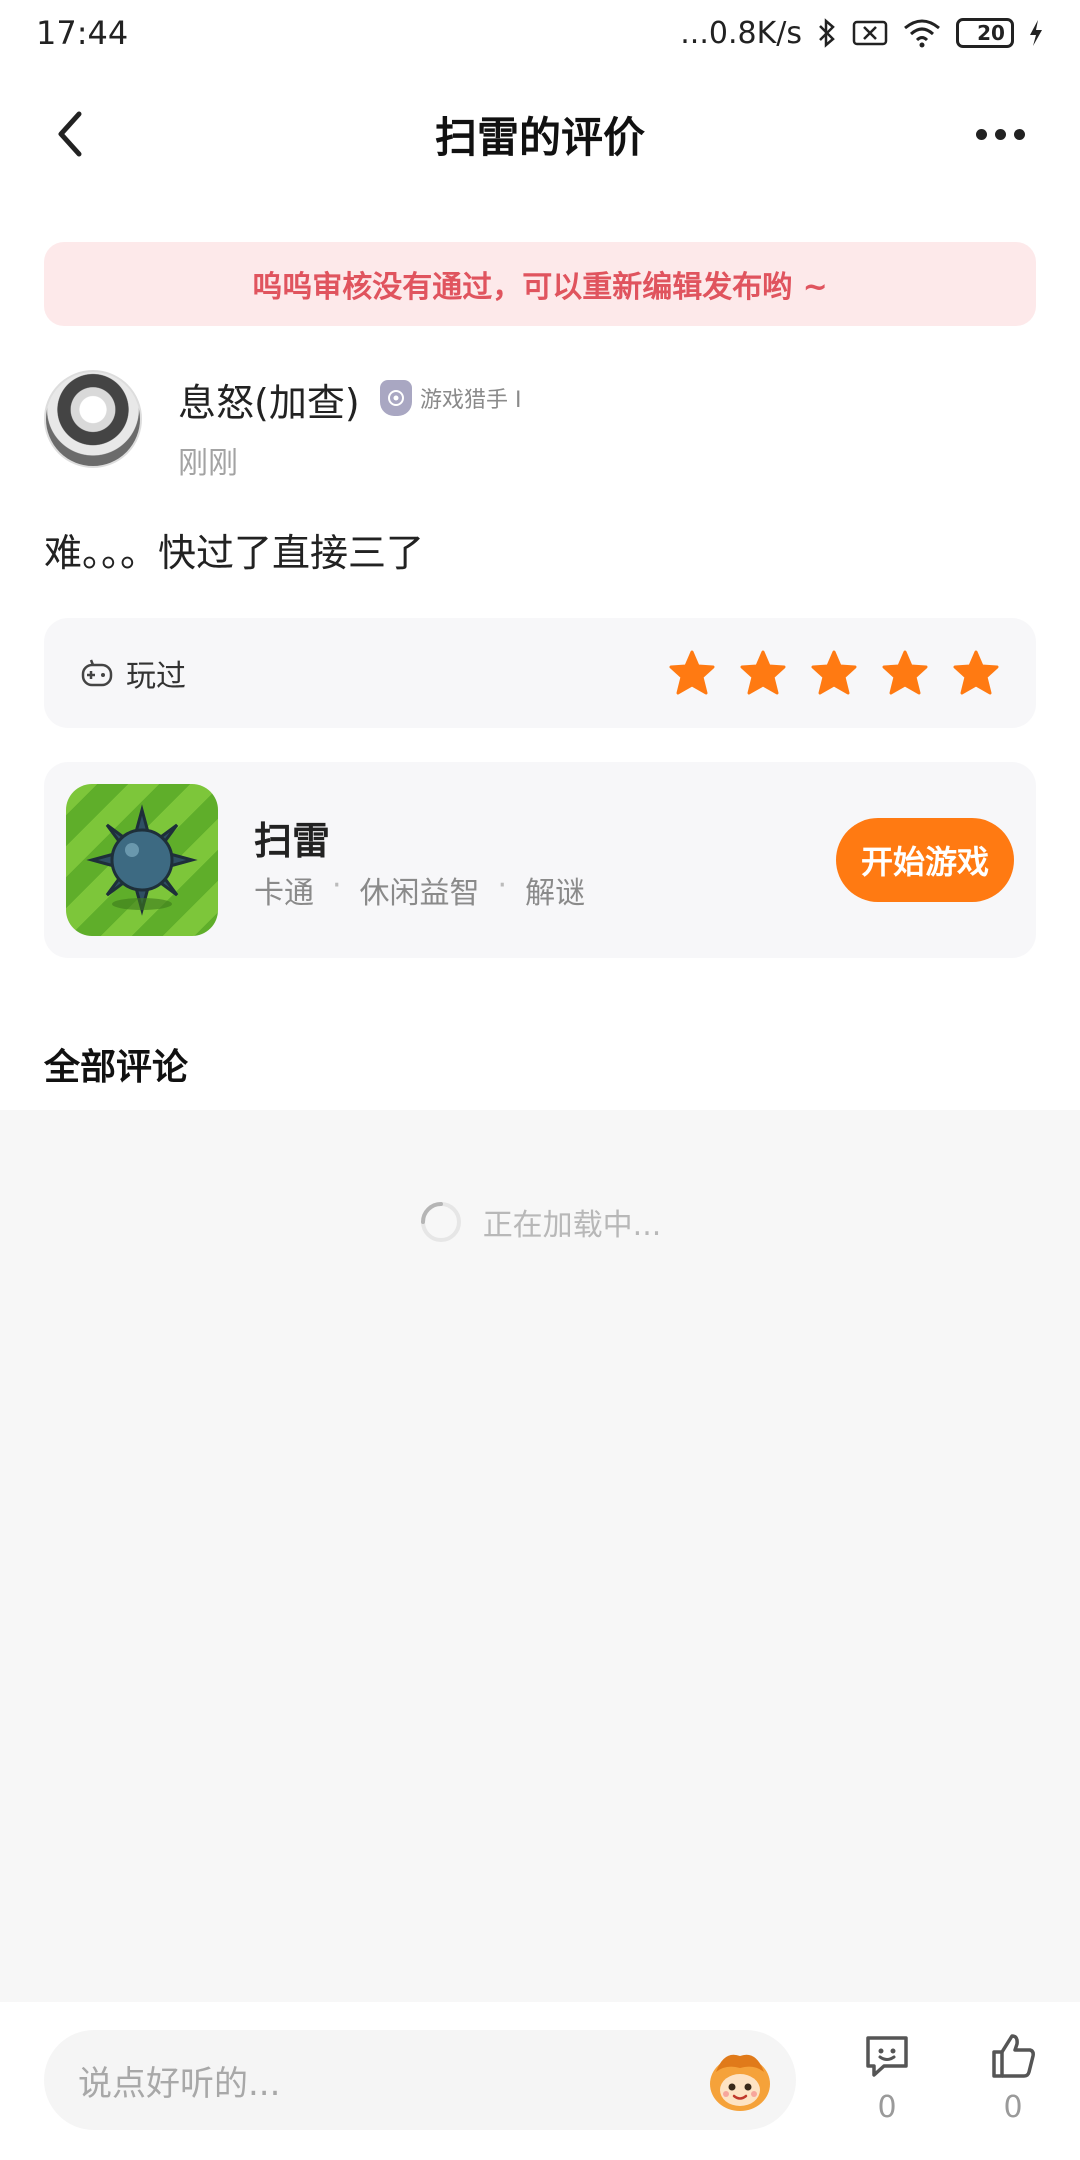 This screenshot has height=2160, width=1080. Describe the element at coordinates (925, 860) in the screenshot. I see `start-game-button: 开始游戏` at that location.